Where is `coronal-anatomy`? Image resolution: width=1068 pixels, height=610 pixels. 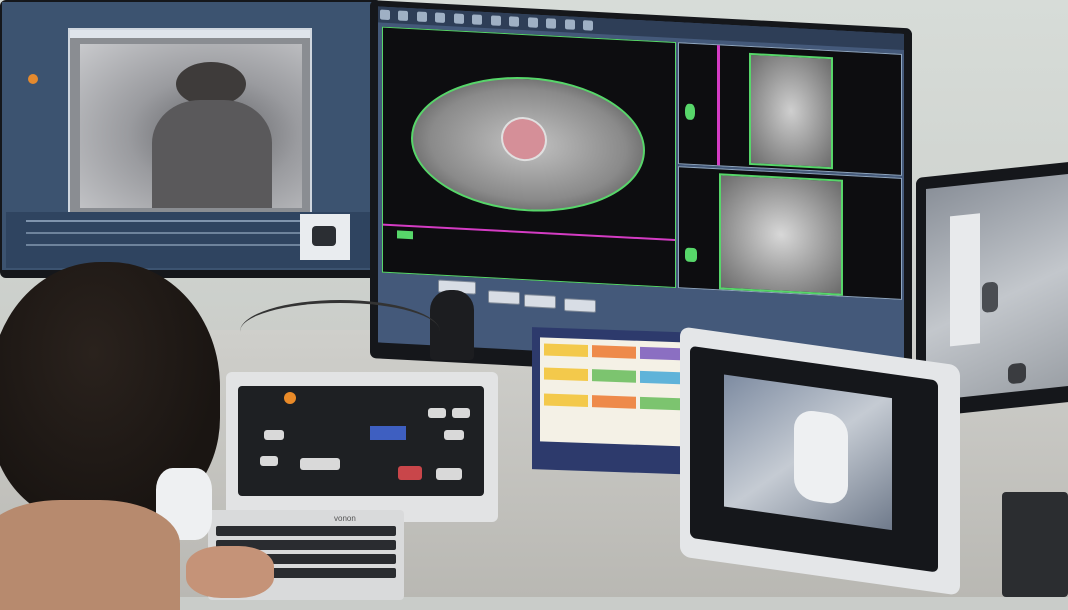
coronal-anatomy is located at coordinates (781, 234).